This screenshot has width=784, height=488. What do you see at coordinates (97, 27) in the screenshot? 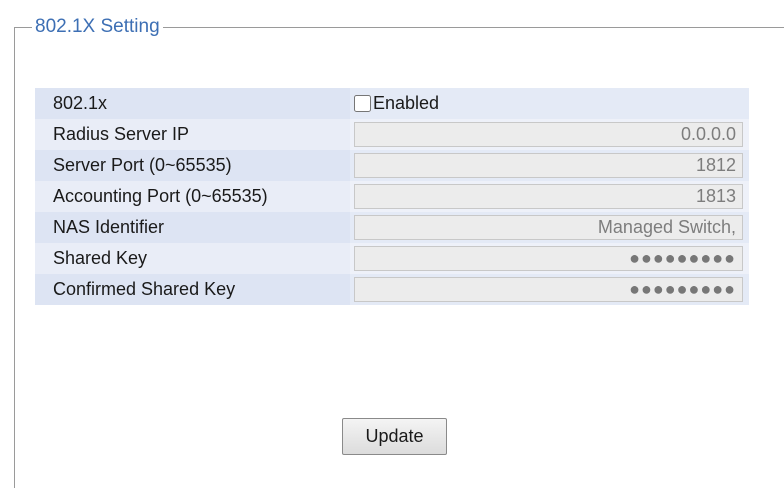
I see `section-legend: 802.1X Setting` at bounding box center [97, 27].